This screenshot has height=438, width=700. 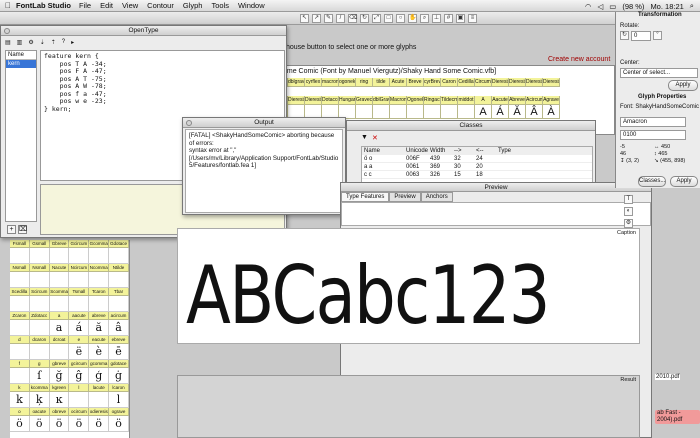 What do you see at coordinates (500, 82) in the screenshot?
I see `glyph-name-cell: Dieresis` at bounding box center [500, 82].